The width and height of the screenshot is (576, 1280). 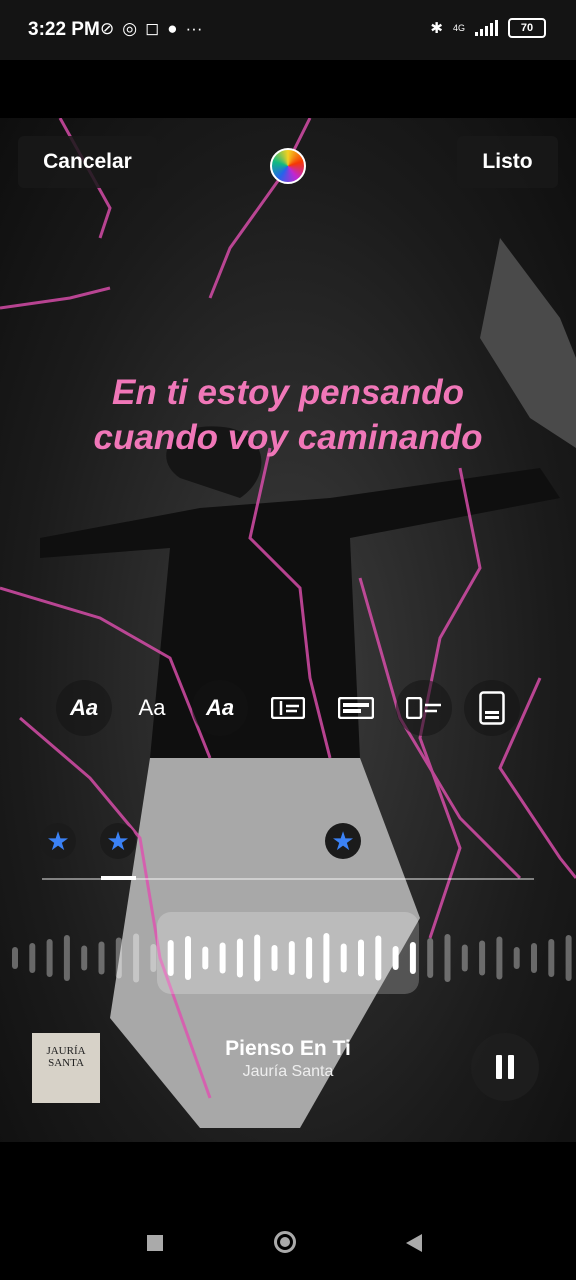 I want to click on network-type: 4G, so click(x=458, y=28).